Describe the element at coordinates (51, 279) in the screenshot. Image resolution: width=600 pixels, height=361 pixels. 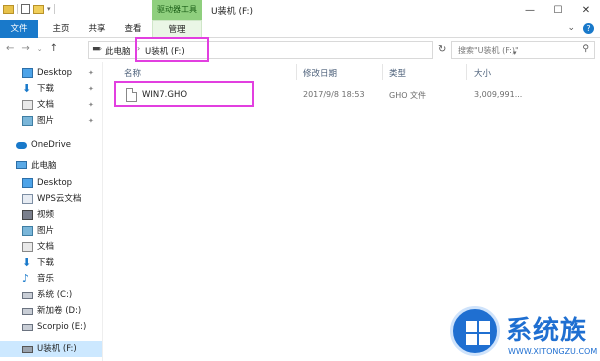
I see `sidebar-item-music: ♪ 音乐` at that location.